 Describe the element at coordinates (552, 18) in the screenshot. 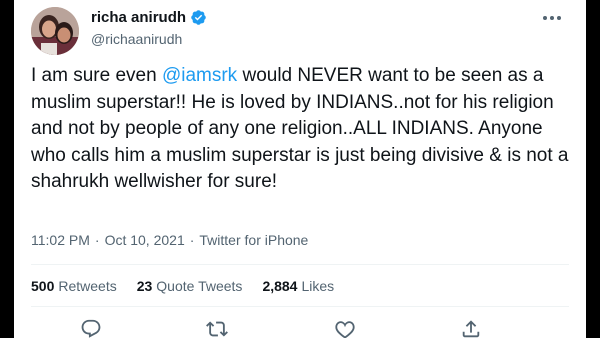

I see `more-dots-icon` at that location.